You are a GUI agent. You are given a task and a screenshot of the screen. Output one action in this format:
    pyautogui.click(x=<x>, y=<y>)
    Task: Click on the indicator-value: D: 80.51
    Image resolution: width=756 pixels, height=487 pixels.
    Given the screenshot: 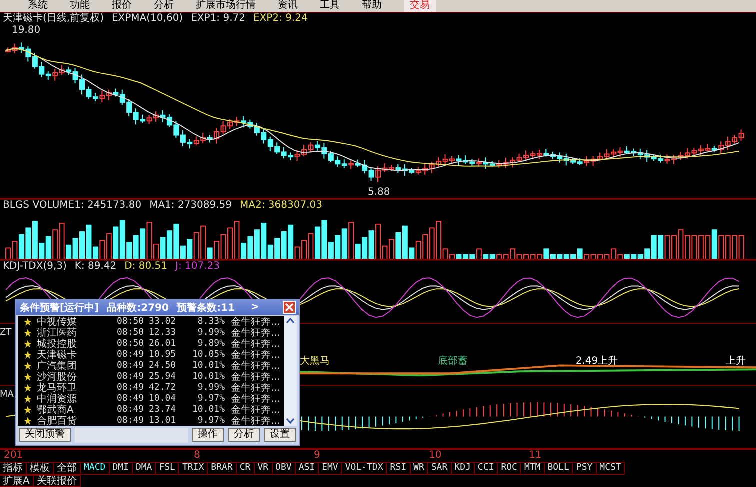 What is the action you would take?
    pyautogui.click(x=146, y=267)
    